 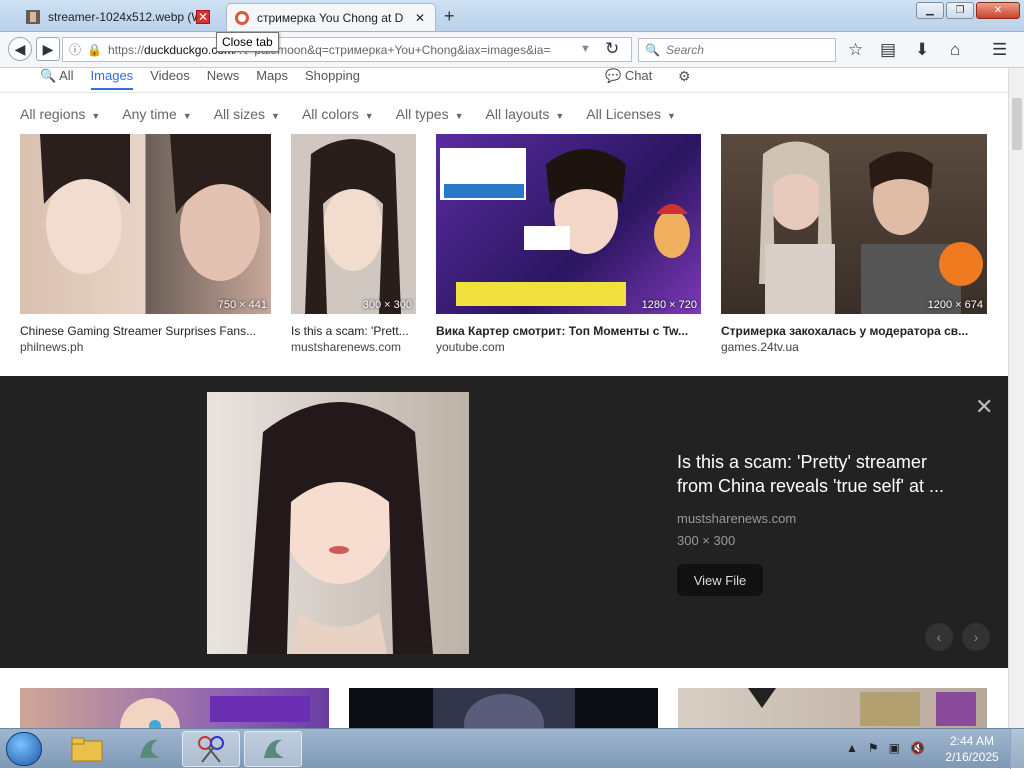 I want to click on tab-images: Images, so click(x=112, y=79).